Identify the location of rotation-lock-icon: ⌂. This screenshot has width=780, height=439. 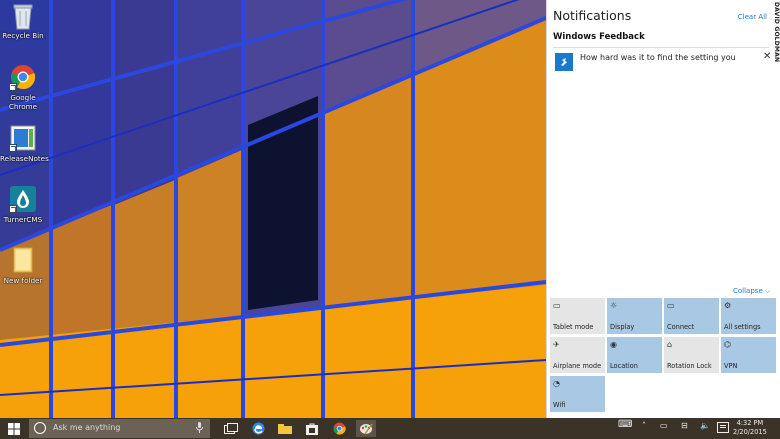
(670, 344).